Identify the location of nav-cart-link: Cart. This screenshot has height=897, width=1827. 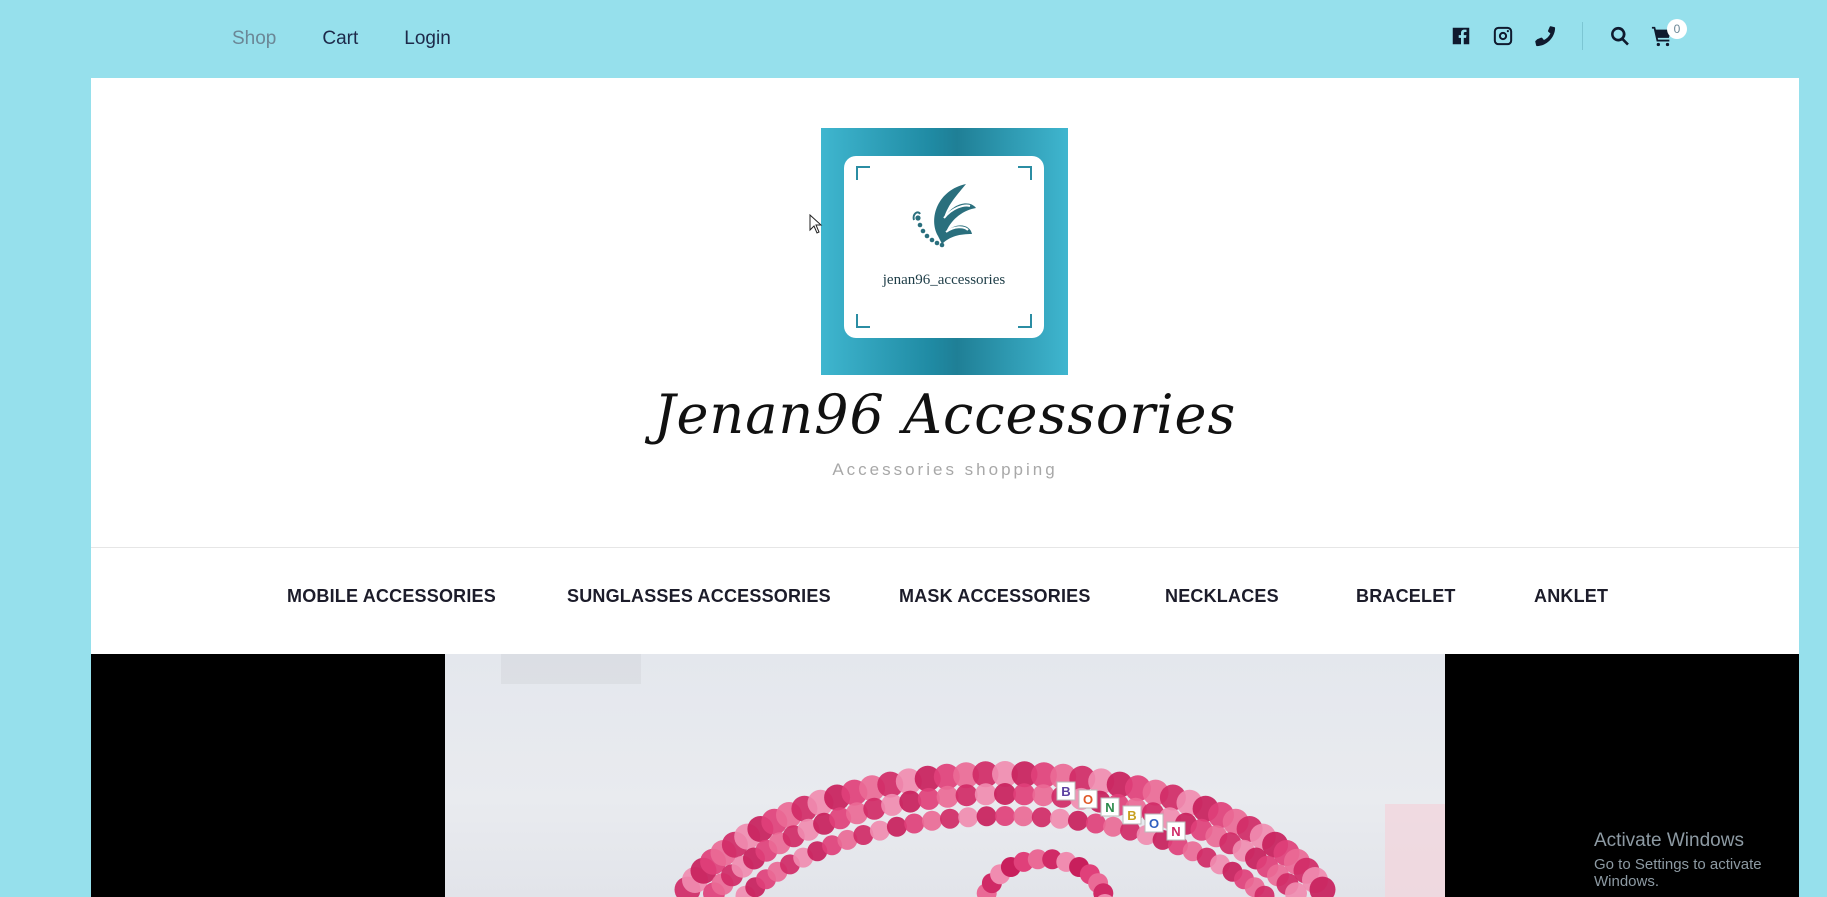
(340, 39).